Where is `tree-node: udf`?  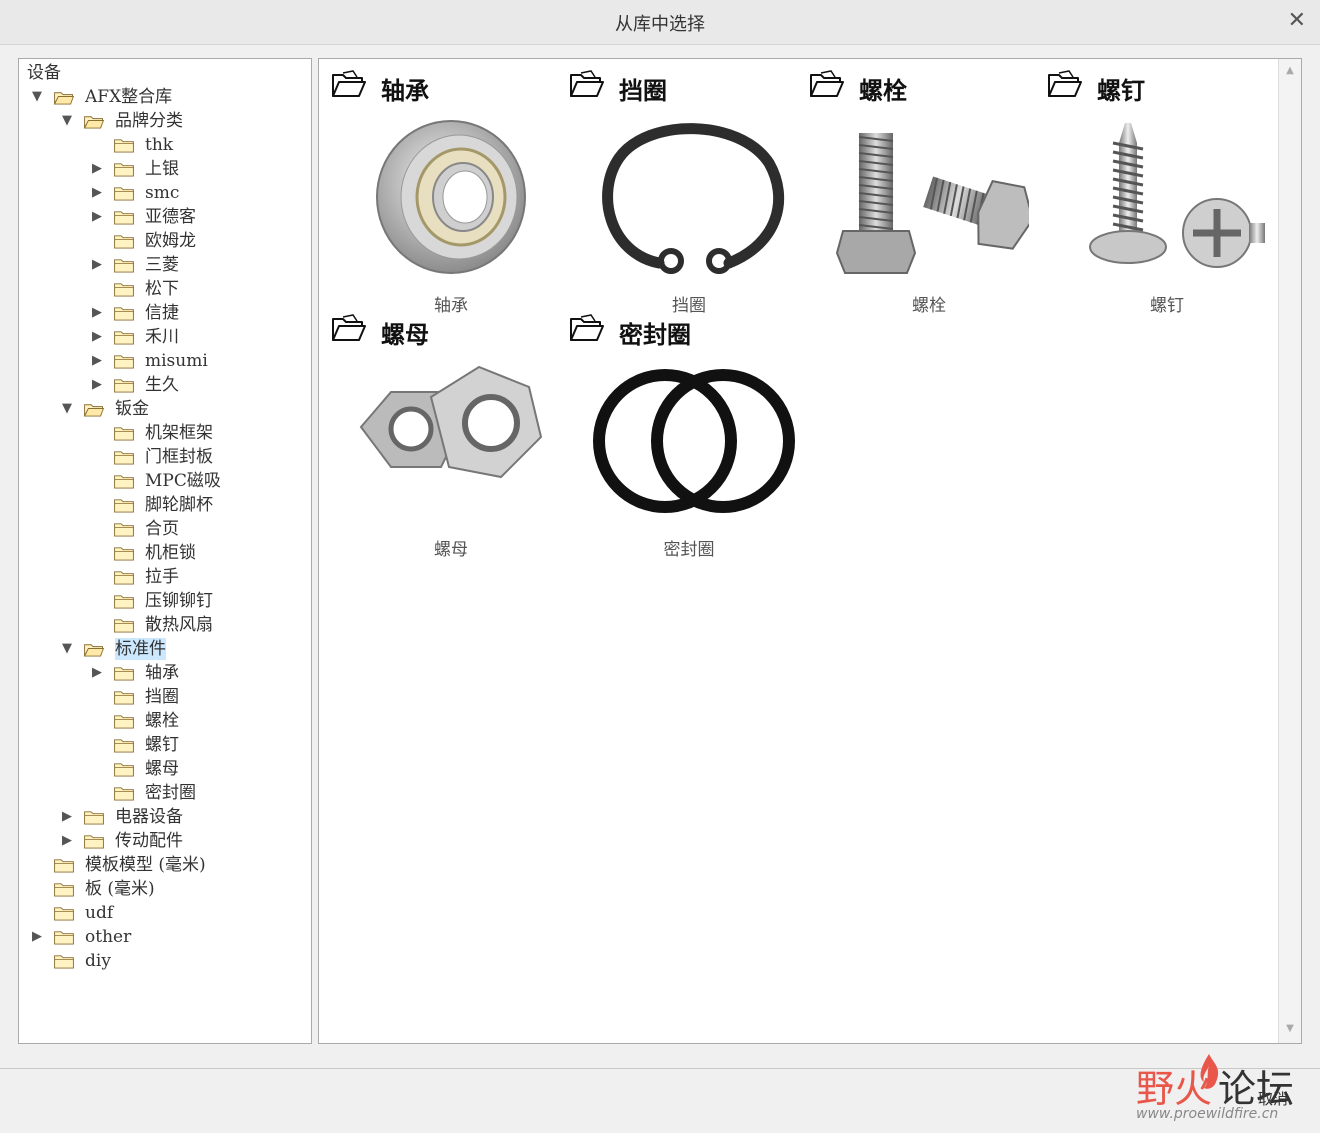
tree-node: udf is located at coordinates (164, 913).